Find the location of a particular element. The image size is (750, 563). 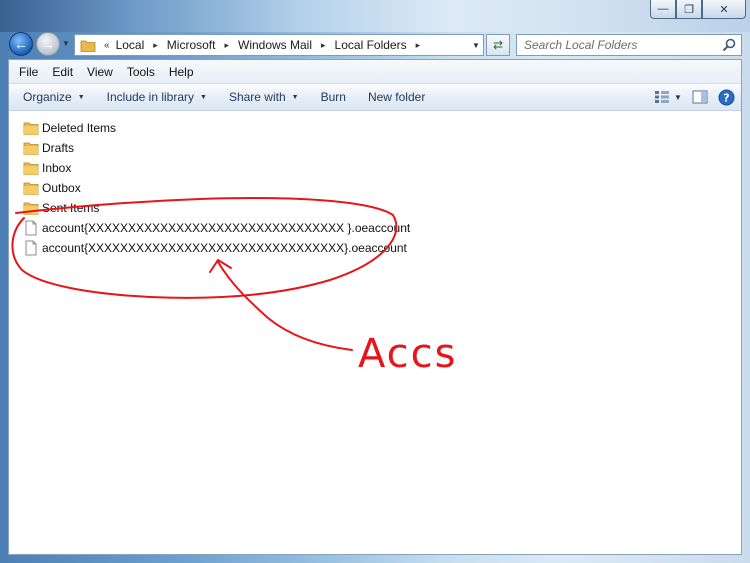

view-details-icon is located at coordinates (662, 97).